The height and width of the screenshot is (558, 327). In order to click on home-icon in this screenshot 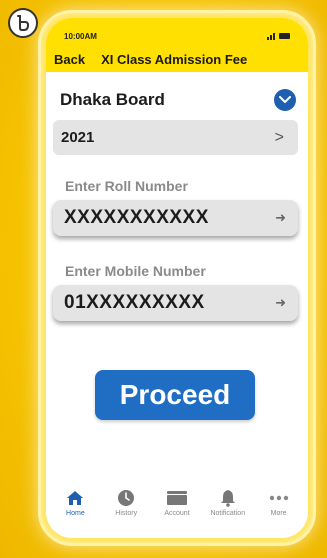, I will do `click(75, 498)`.